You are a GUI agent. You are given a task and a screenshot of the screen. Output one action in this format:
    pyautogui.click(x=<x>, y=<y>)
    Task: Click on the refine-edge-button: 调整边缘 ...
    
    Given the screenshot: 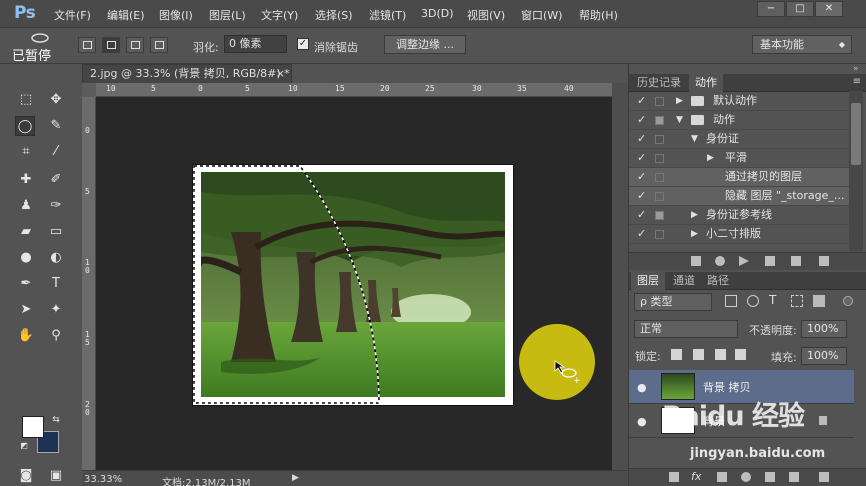 What is the action you would take?
    pyautogui.click(x=425, y=44)
    